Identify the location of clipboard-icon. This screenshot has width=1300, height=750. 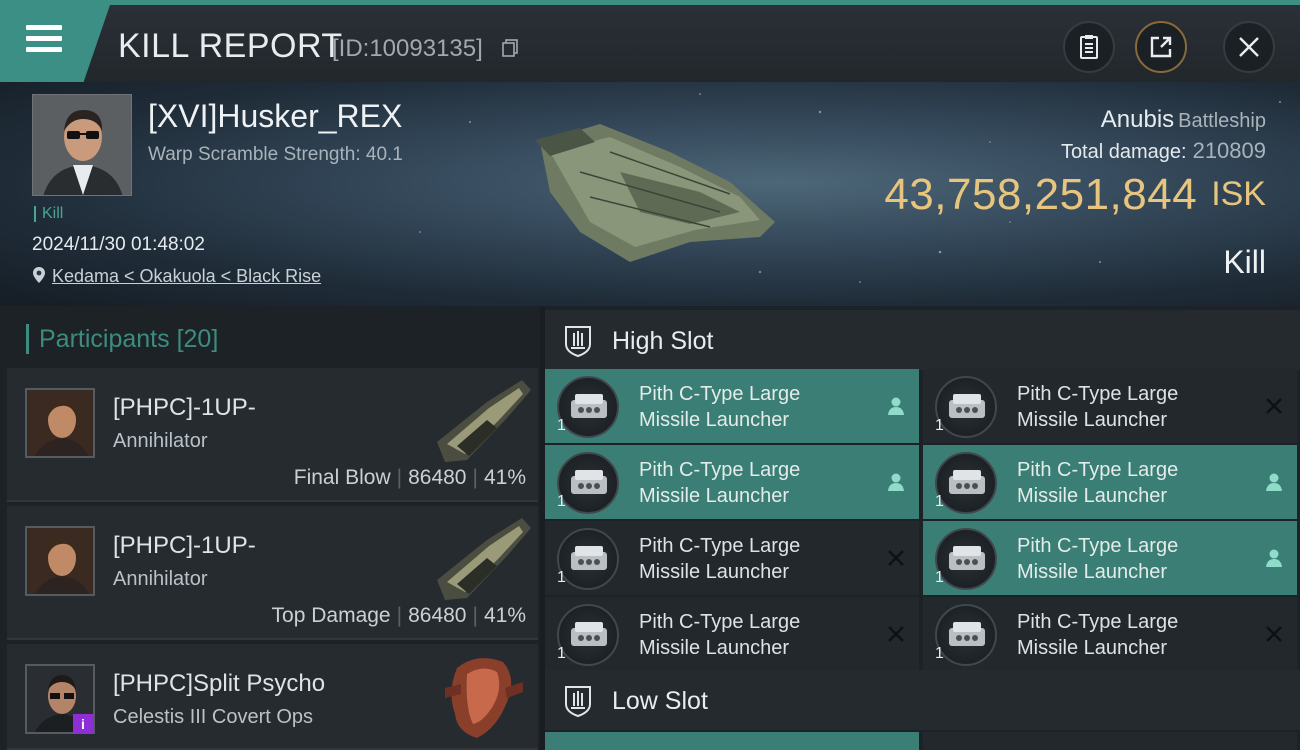
(1089, 47).